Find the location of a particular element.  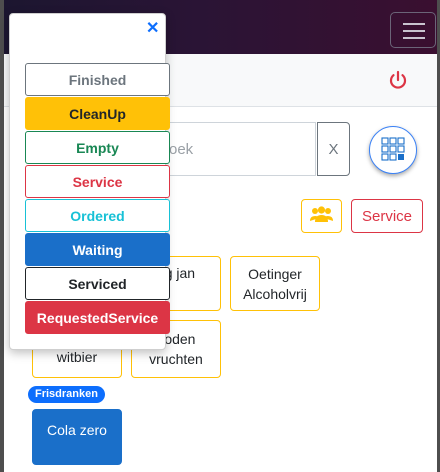

power-icon is located at coordinates (398, 80).